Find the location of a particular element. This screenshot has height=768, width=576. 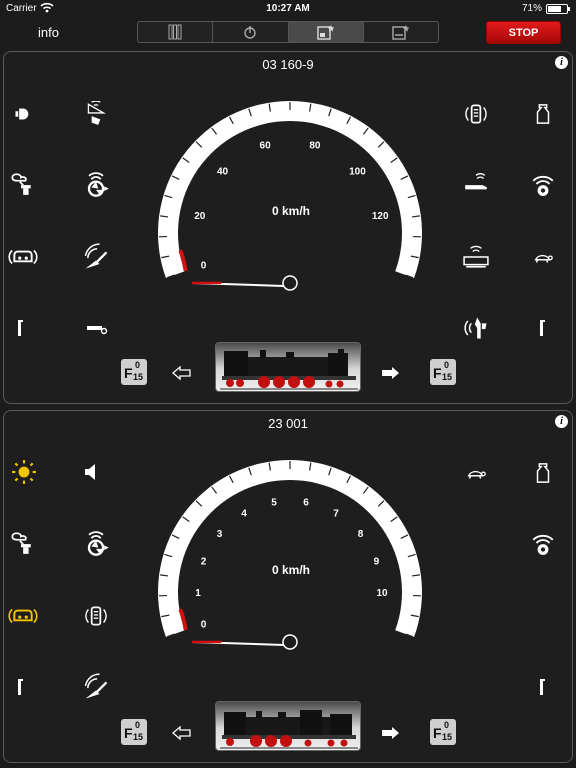

top-toolbar: info STOP is located at coordinates (288, 32).